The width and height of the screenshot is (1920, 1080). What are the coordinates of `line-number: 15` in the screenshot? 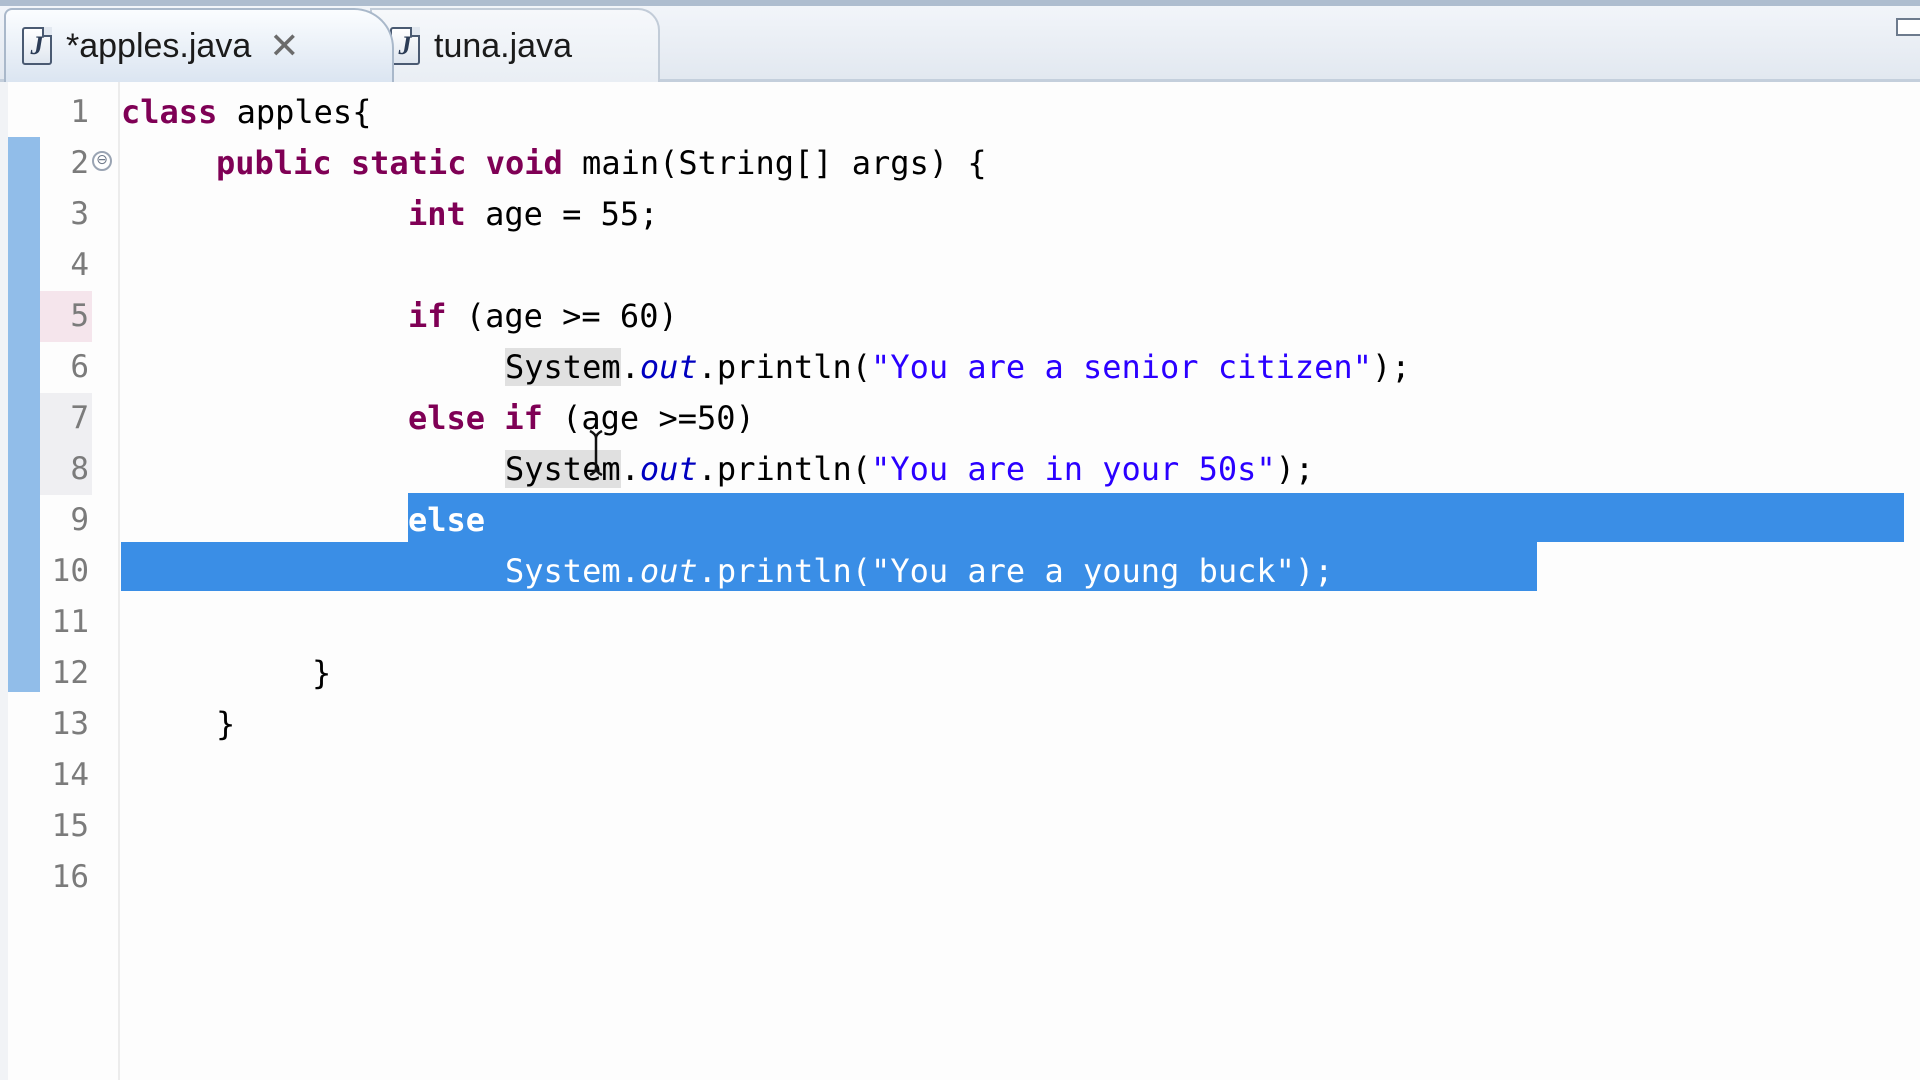 It's located at (70, 826).